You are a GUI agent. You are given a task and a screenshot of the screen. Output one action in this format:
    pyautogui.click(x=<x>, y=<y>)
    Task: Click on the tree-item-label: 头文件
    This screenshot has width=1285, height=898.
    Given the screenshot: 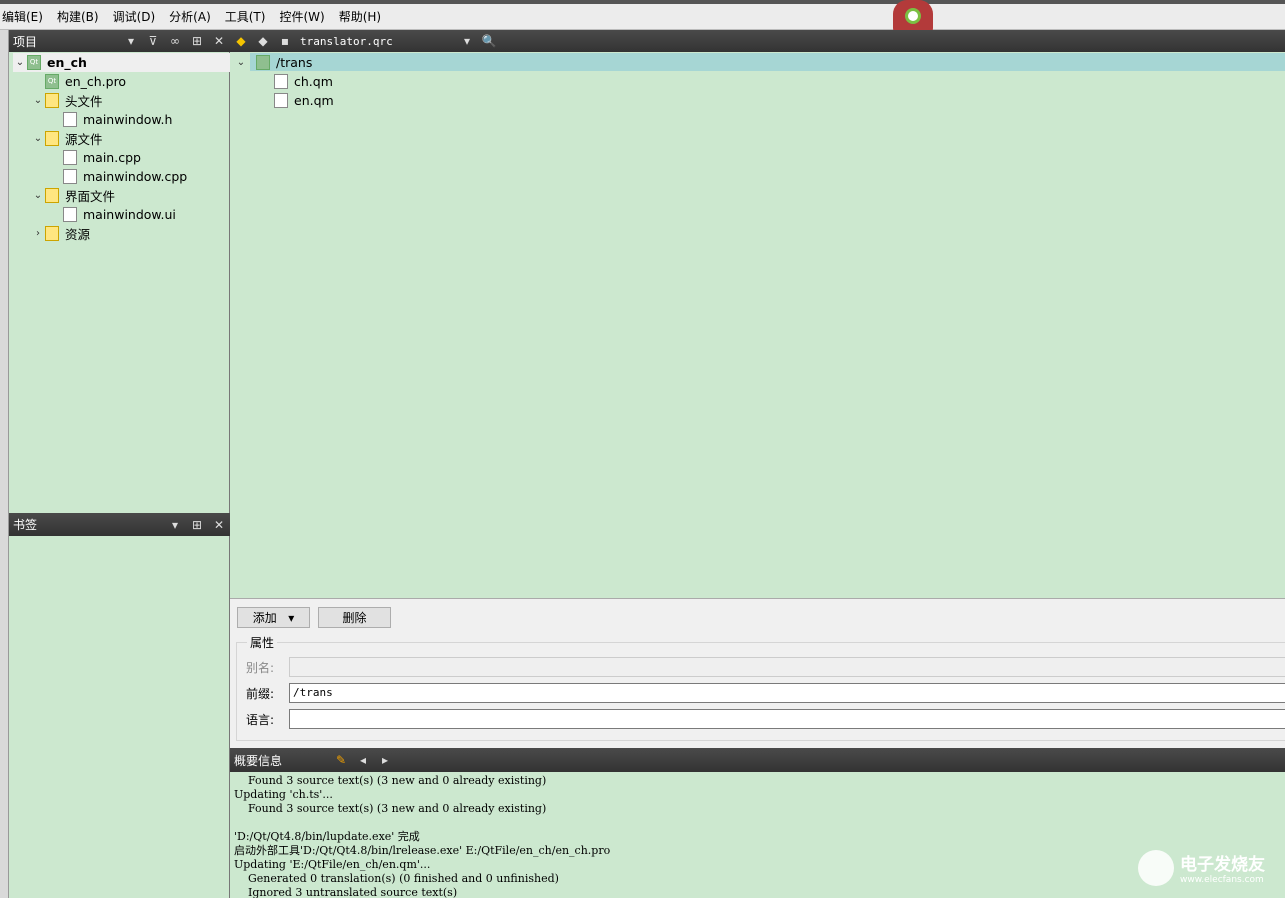 What is the action you would take?
    pyautogui.click(x=84, y=101)
    